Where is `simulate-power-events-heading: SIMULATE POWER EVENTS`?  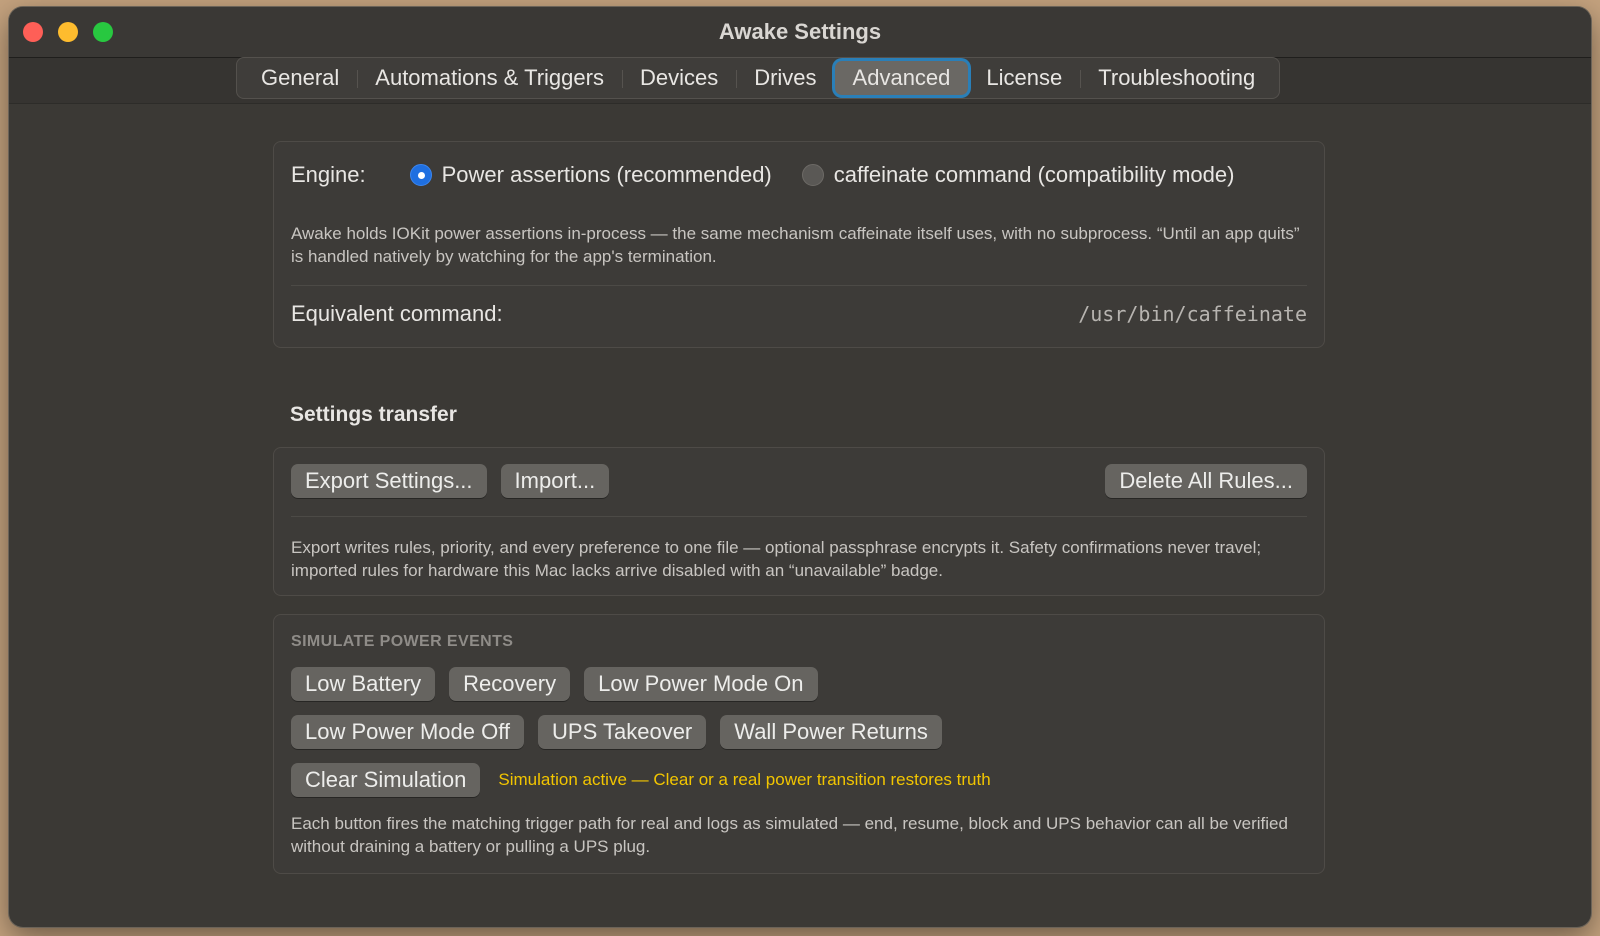 simulate-power-events-heading: SIMULATE POWER EVENTS is located at coordinates (402, 641).